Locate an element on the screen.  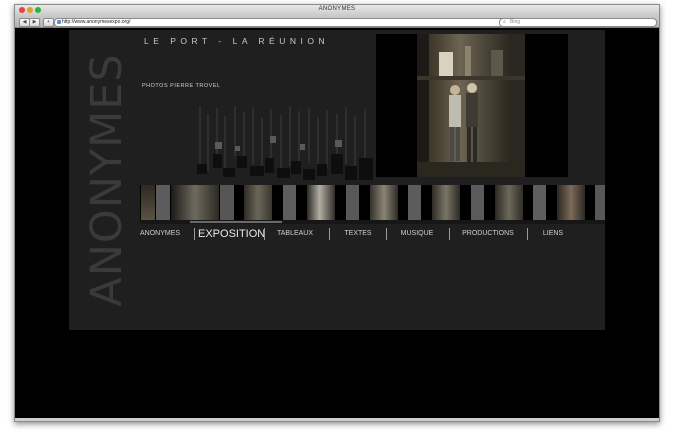
thumbnail-scrollbar is located at coordinates (372, 222).